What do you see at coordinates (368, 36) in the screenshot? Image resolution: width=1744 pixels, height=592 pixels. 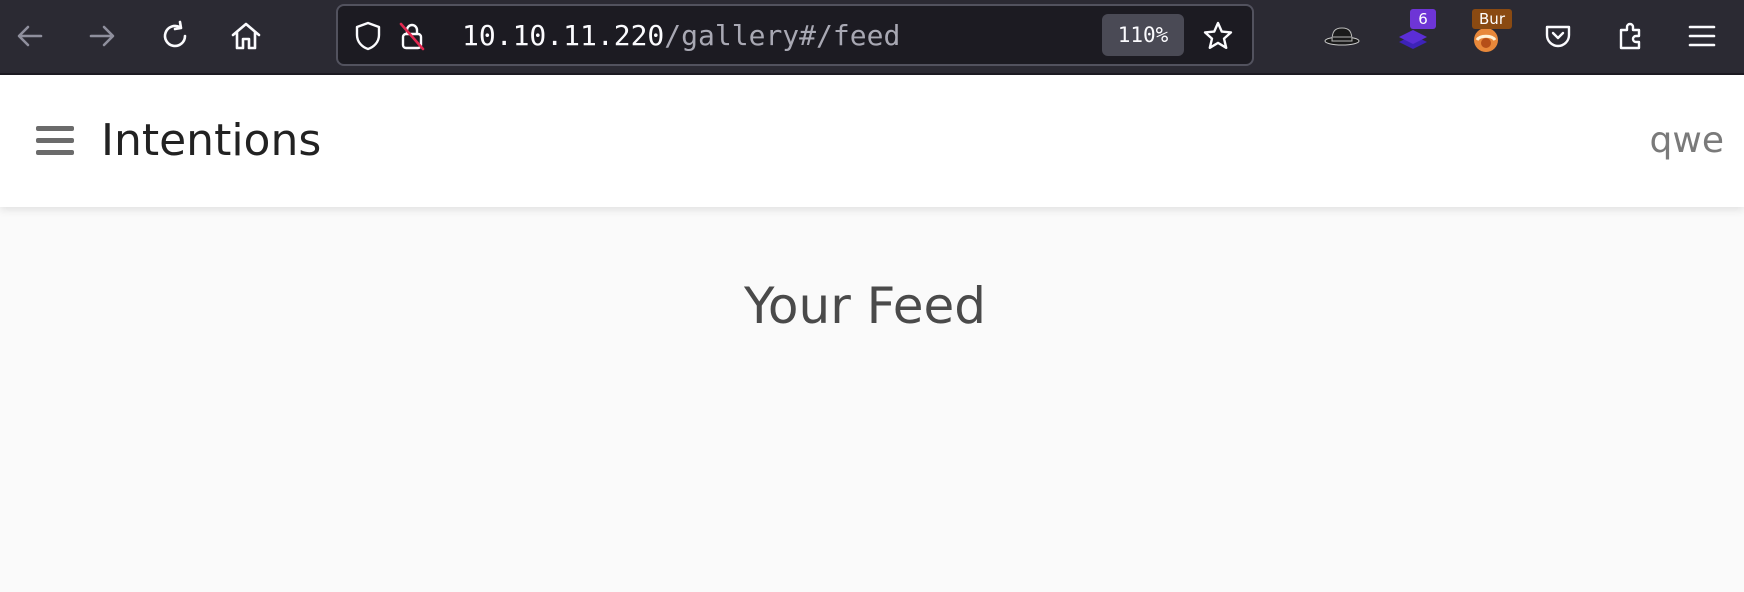 I see `shield-icon` at bounding box center [368, 36].